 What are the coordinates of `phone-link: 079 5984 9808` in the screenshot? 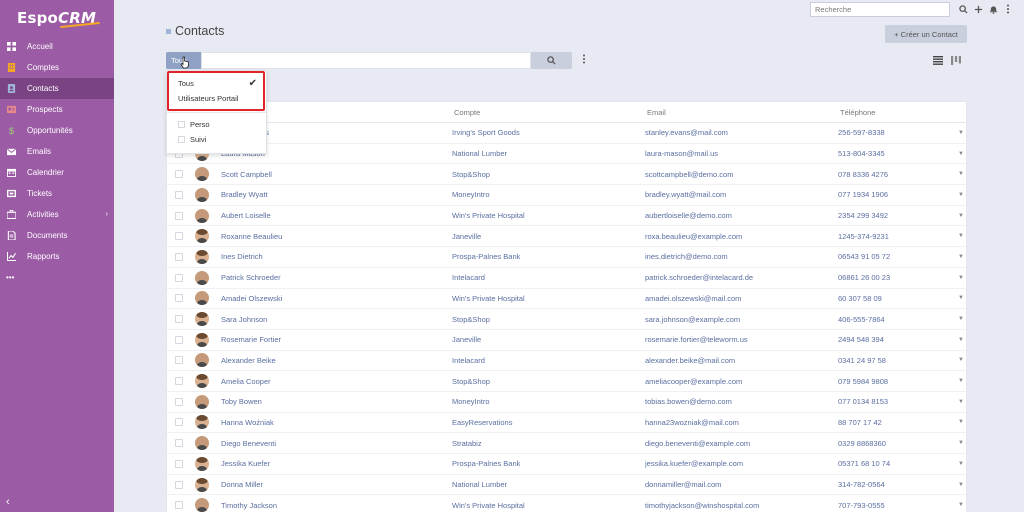 It's located at (896, 381).